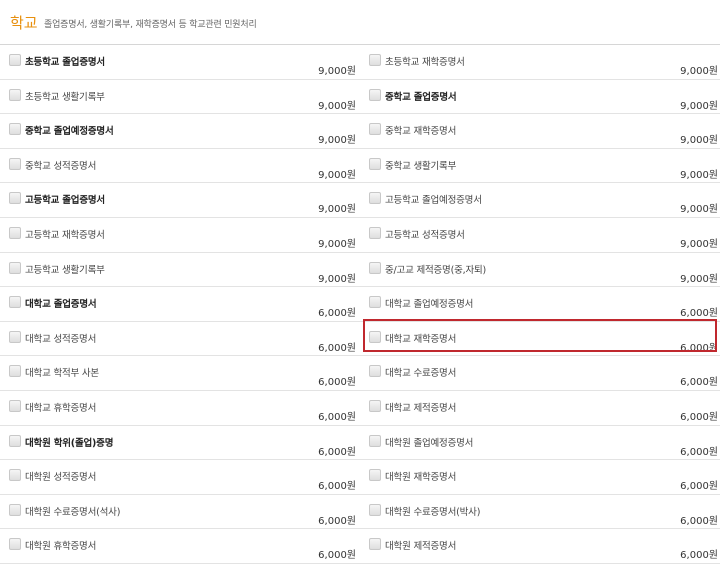  Describe the element at coordinates (541, 235) in the screenshot. I see `certificate-item: 고등학교 성적증명서 9,000원` at that location.